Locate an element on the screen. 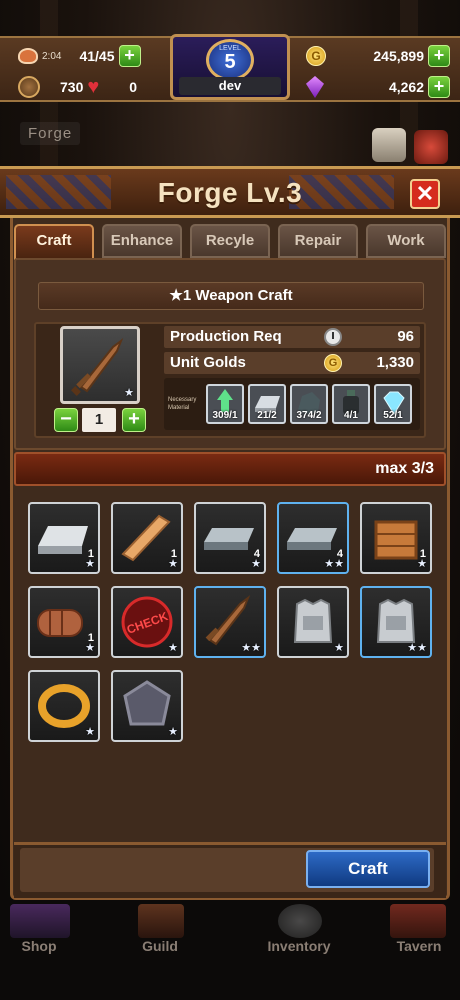  production-req-value: 96 is located at coordinates (405, 336).